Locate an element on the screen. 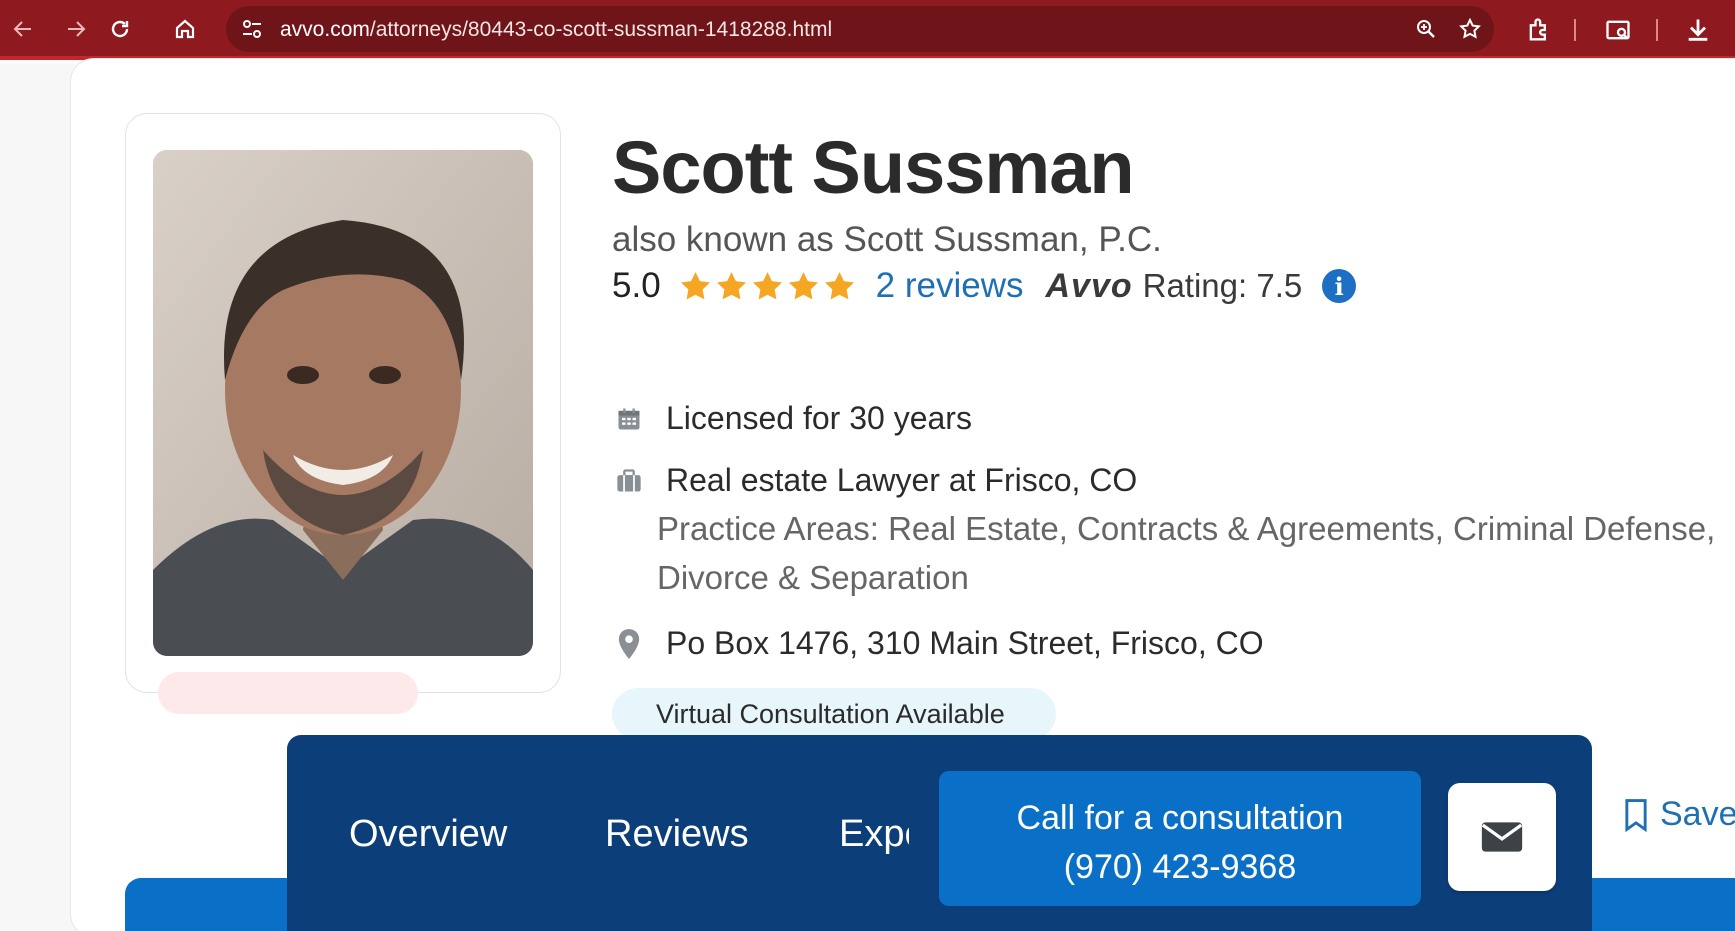 The height and width of the screenshot is (931, 1735). extensions-icon is located at coordinates (1539, 30).